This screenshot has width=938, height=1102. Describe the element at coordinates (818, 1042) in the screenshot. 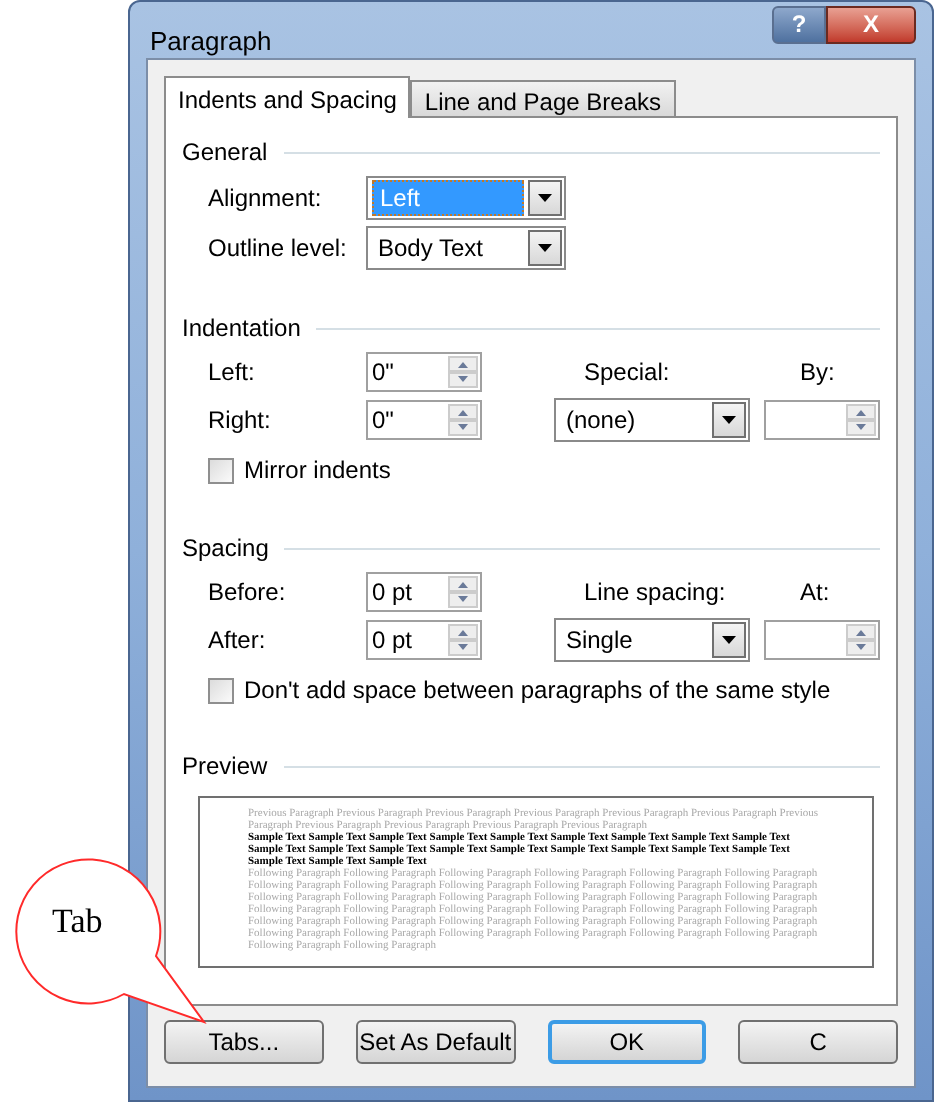

I see `dialog-button: C` at that location.